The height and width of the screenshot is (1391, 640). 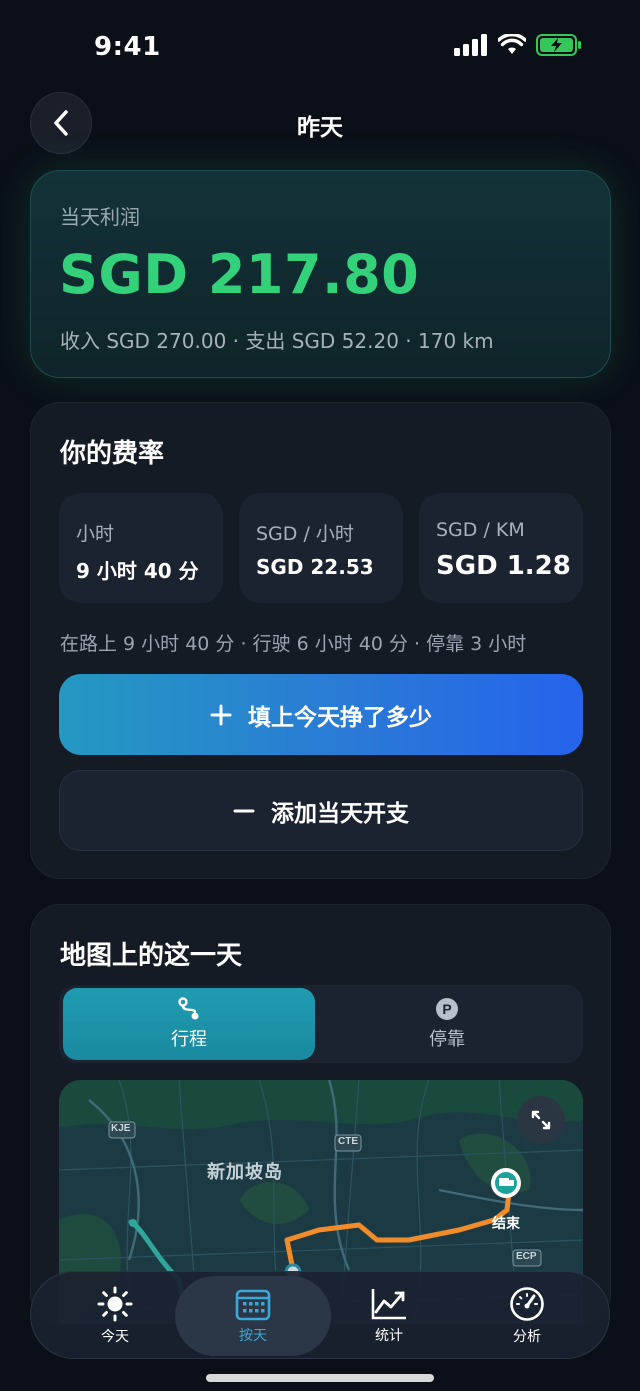 I want to click on route-icon, so click(x=188, y=1008).